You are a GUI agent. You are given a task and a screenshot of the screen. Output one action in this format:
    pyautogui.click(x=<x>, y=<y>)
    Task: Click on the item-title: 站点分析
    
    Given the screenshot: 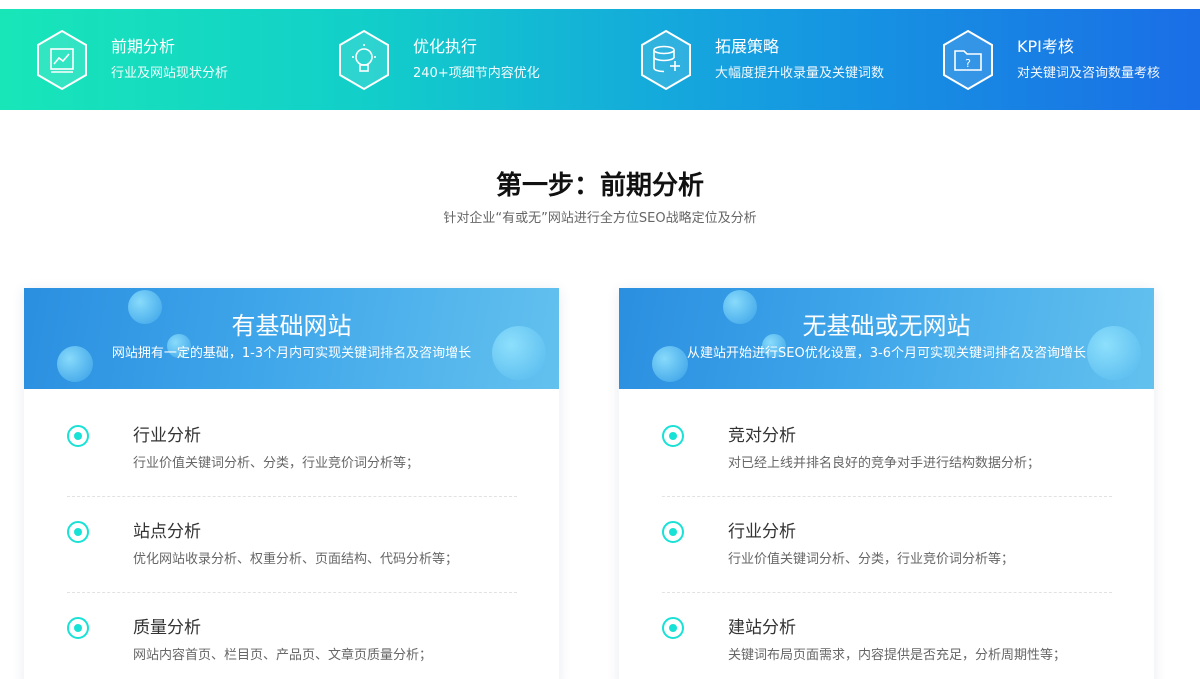 What is the action you would take?
    pyautogui.click(x=167, y=532)
    